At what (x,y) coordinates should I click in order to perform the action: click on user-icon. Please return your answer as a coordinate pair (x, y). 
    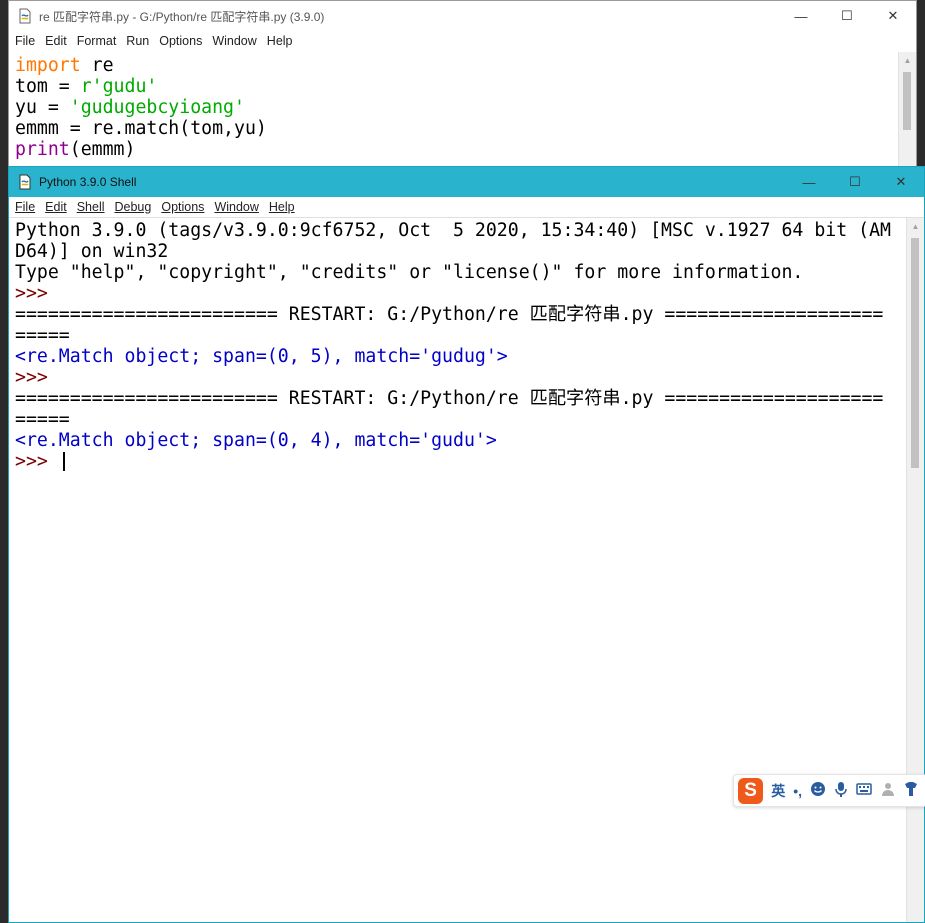
    Looking at the image, I should click on (888, 790).